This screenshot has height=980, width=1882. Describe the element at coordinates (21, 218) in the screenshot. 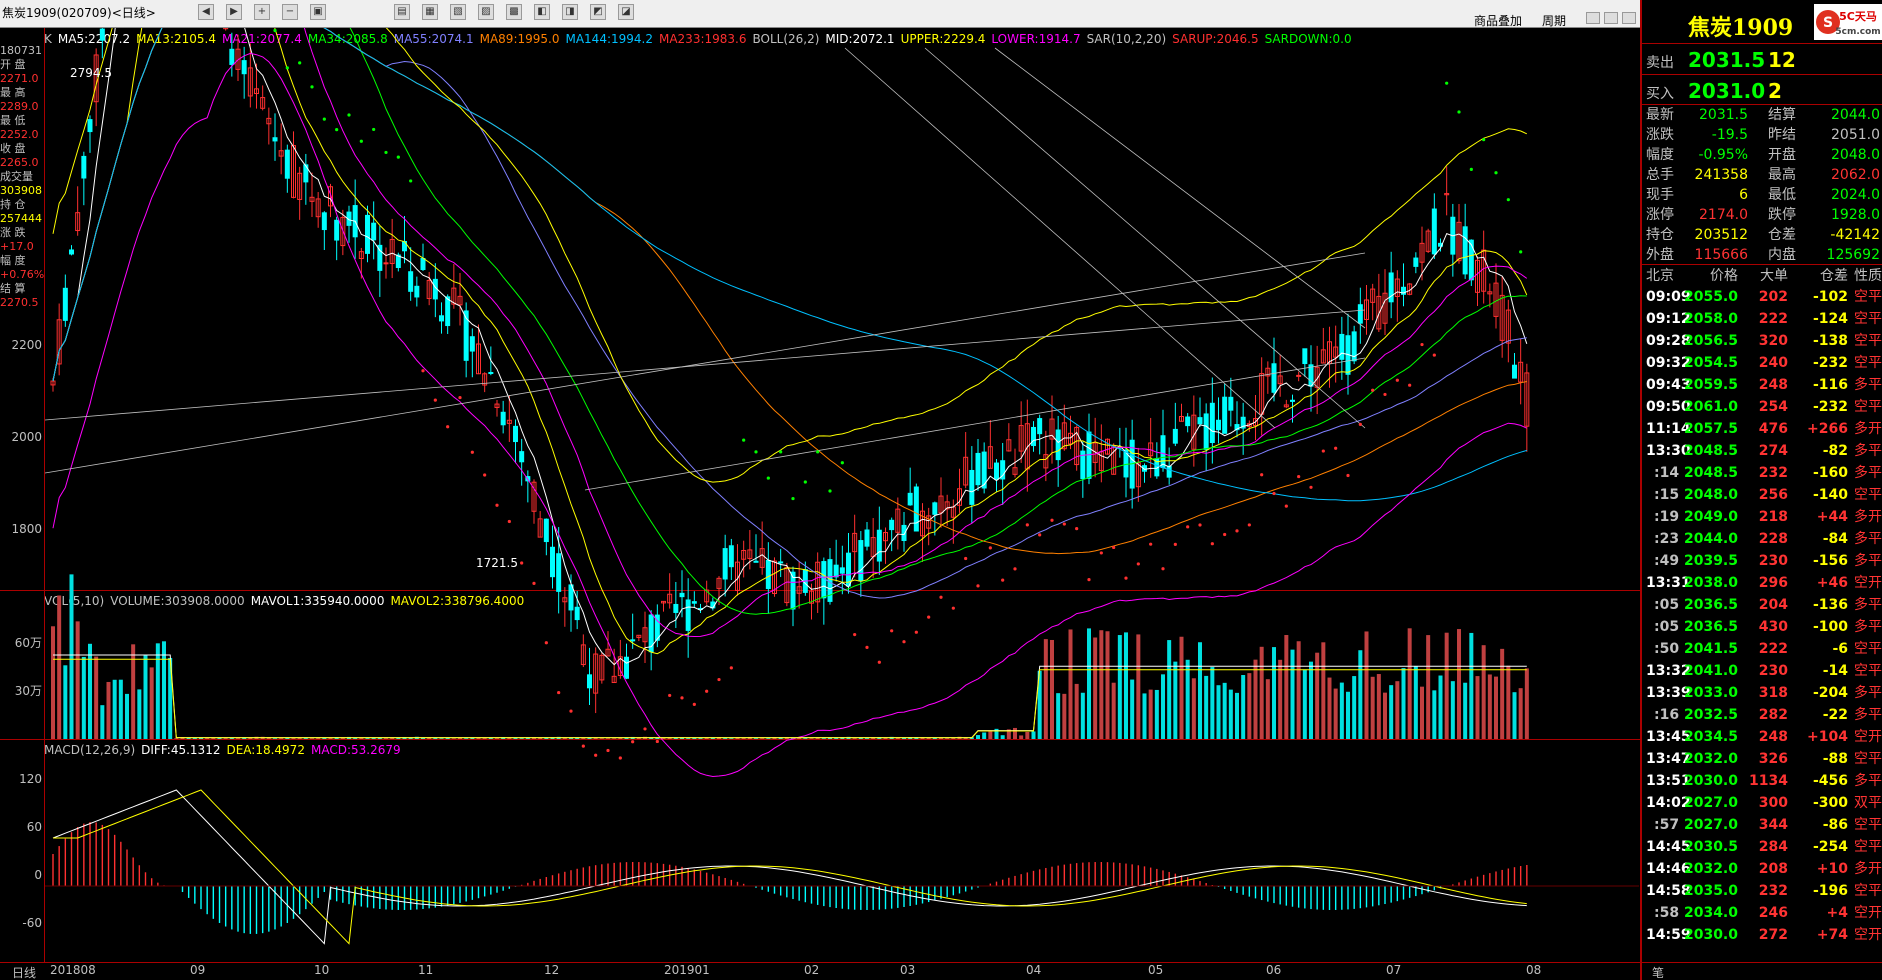

I see `info-line: 257444` at that location.